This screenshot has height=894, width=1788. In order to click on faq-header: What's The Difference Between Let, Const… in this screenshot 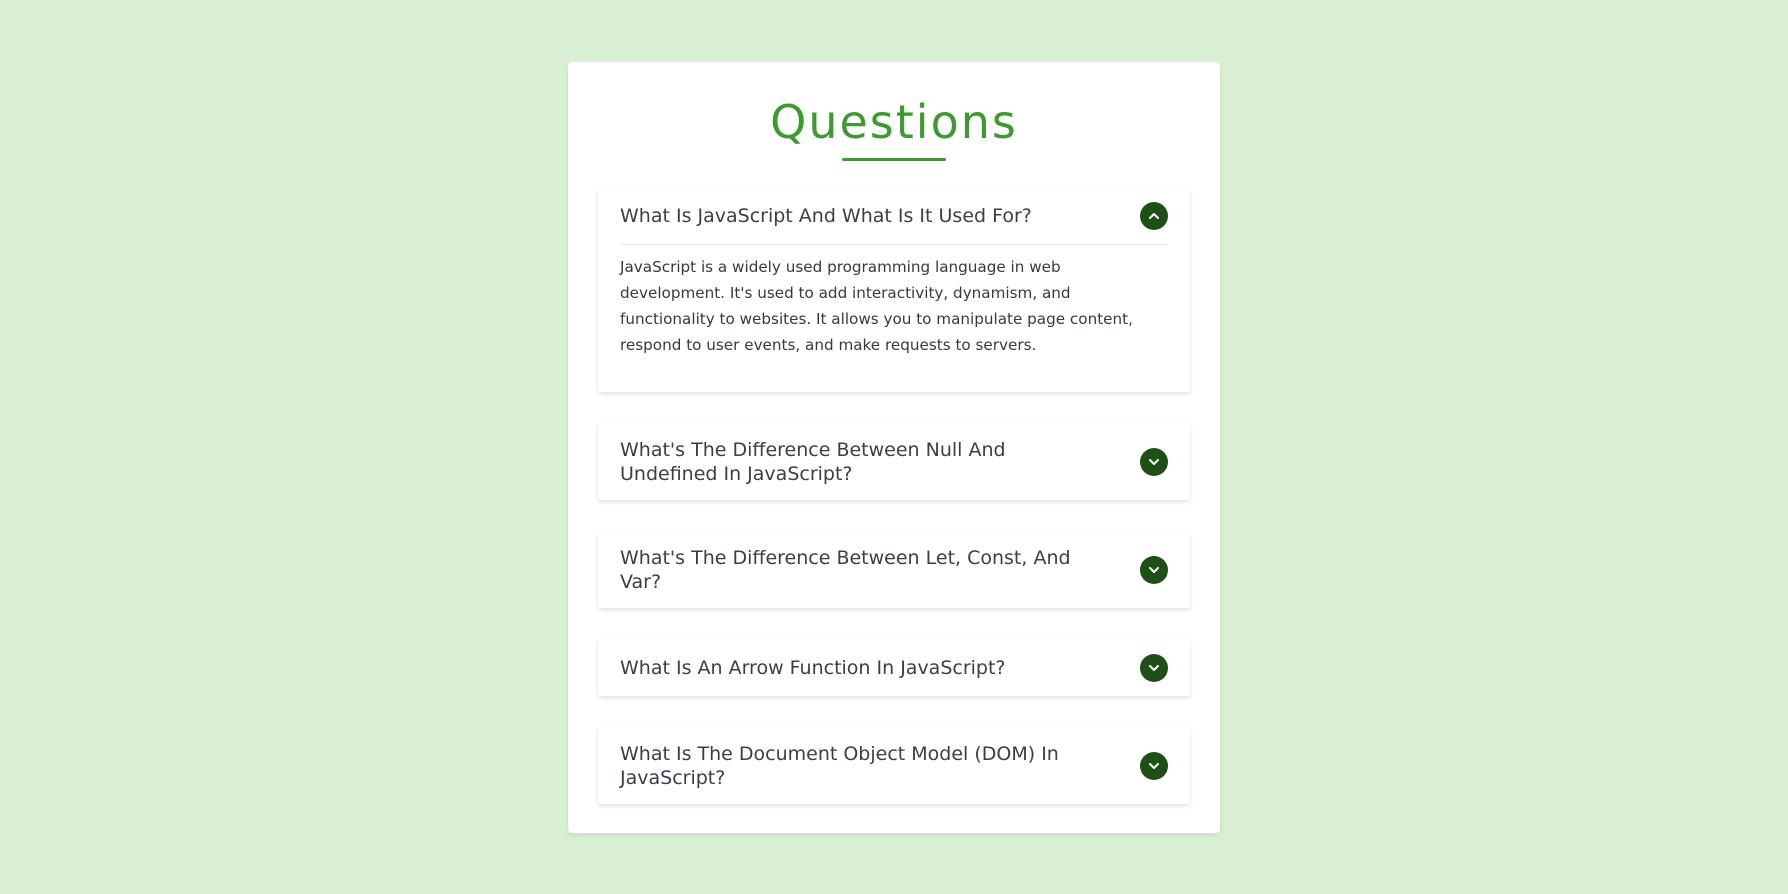, I will do `click(894, 570)`.